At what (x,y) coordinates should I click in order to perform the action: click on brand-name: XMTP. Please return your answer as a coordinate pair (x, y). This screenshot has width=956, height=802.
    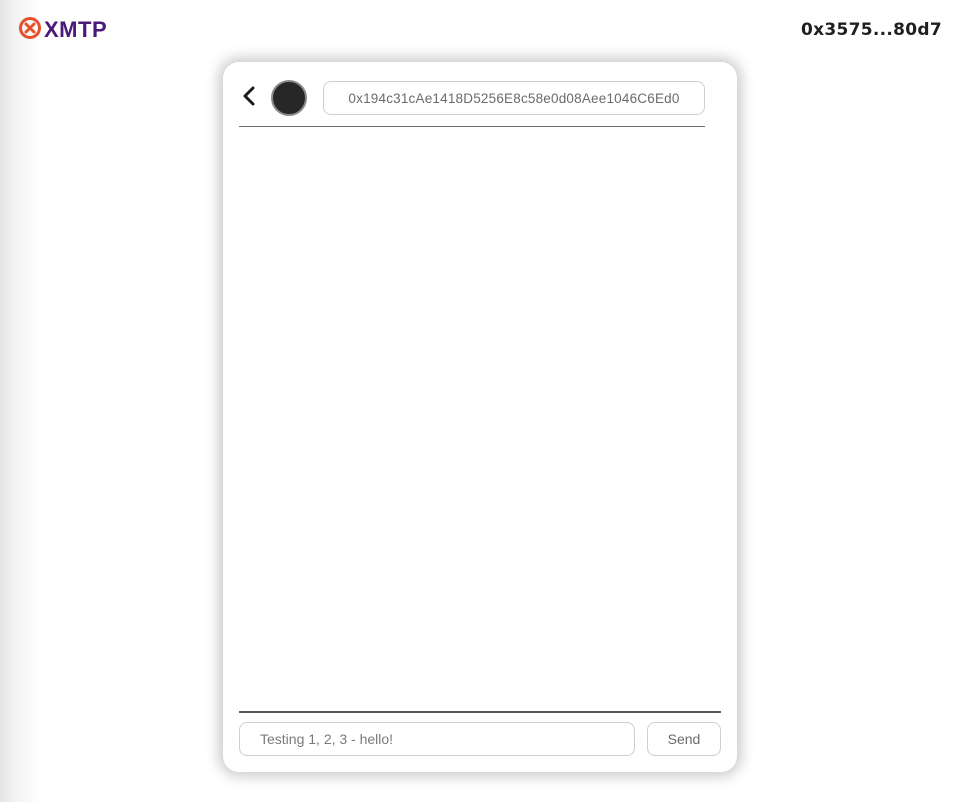
    Looking at the image, I should click on (76, 29).